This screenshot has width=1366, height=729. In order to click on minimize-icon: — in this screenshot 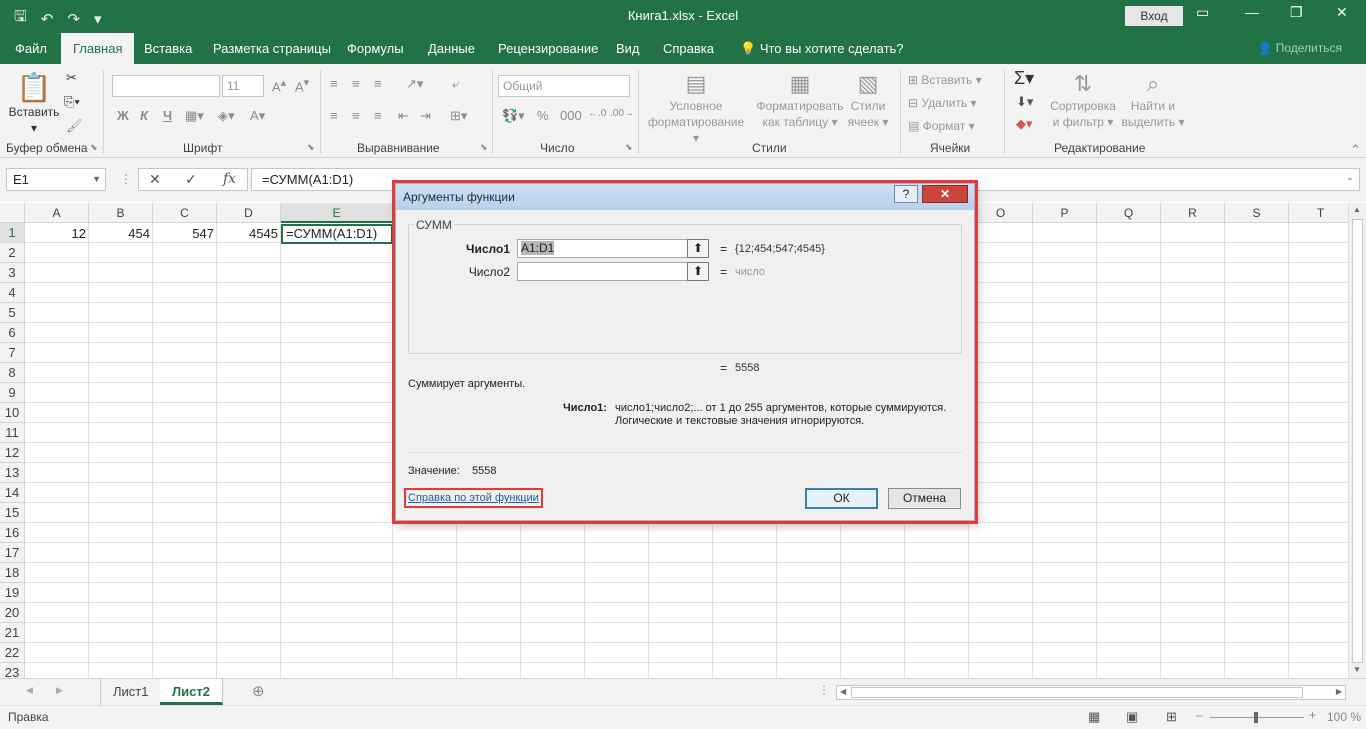, I will do `click(1252, 12)`.